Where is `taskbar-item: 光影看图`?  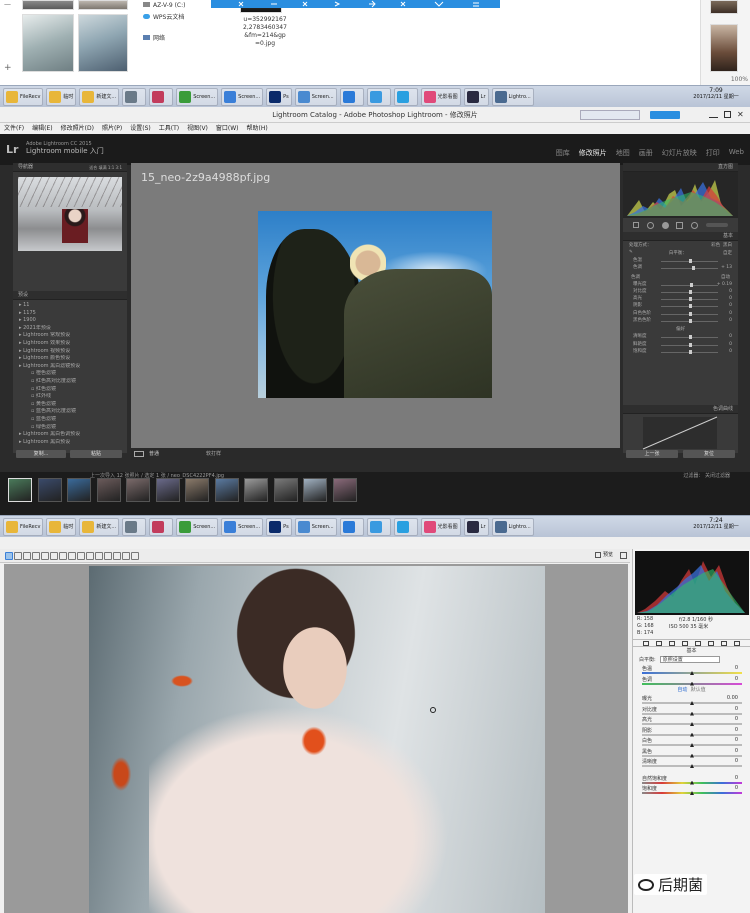 taskbar-item: 光影看图 is located at coordinates (440, 526).